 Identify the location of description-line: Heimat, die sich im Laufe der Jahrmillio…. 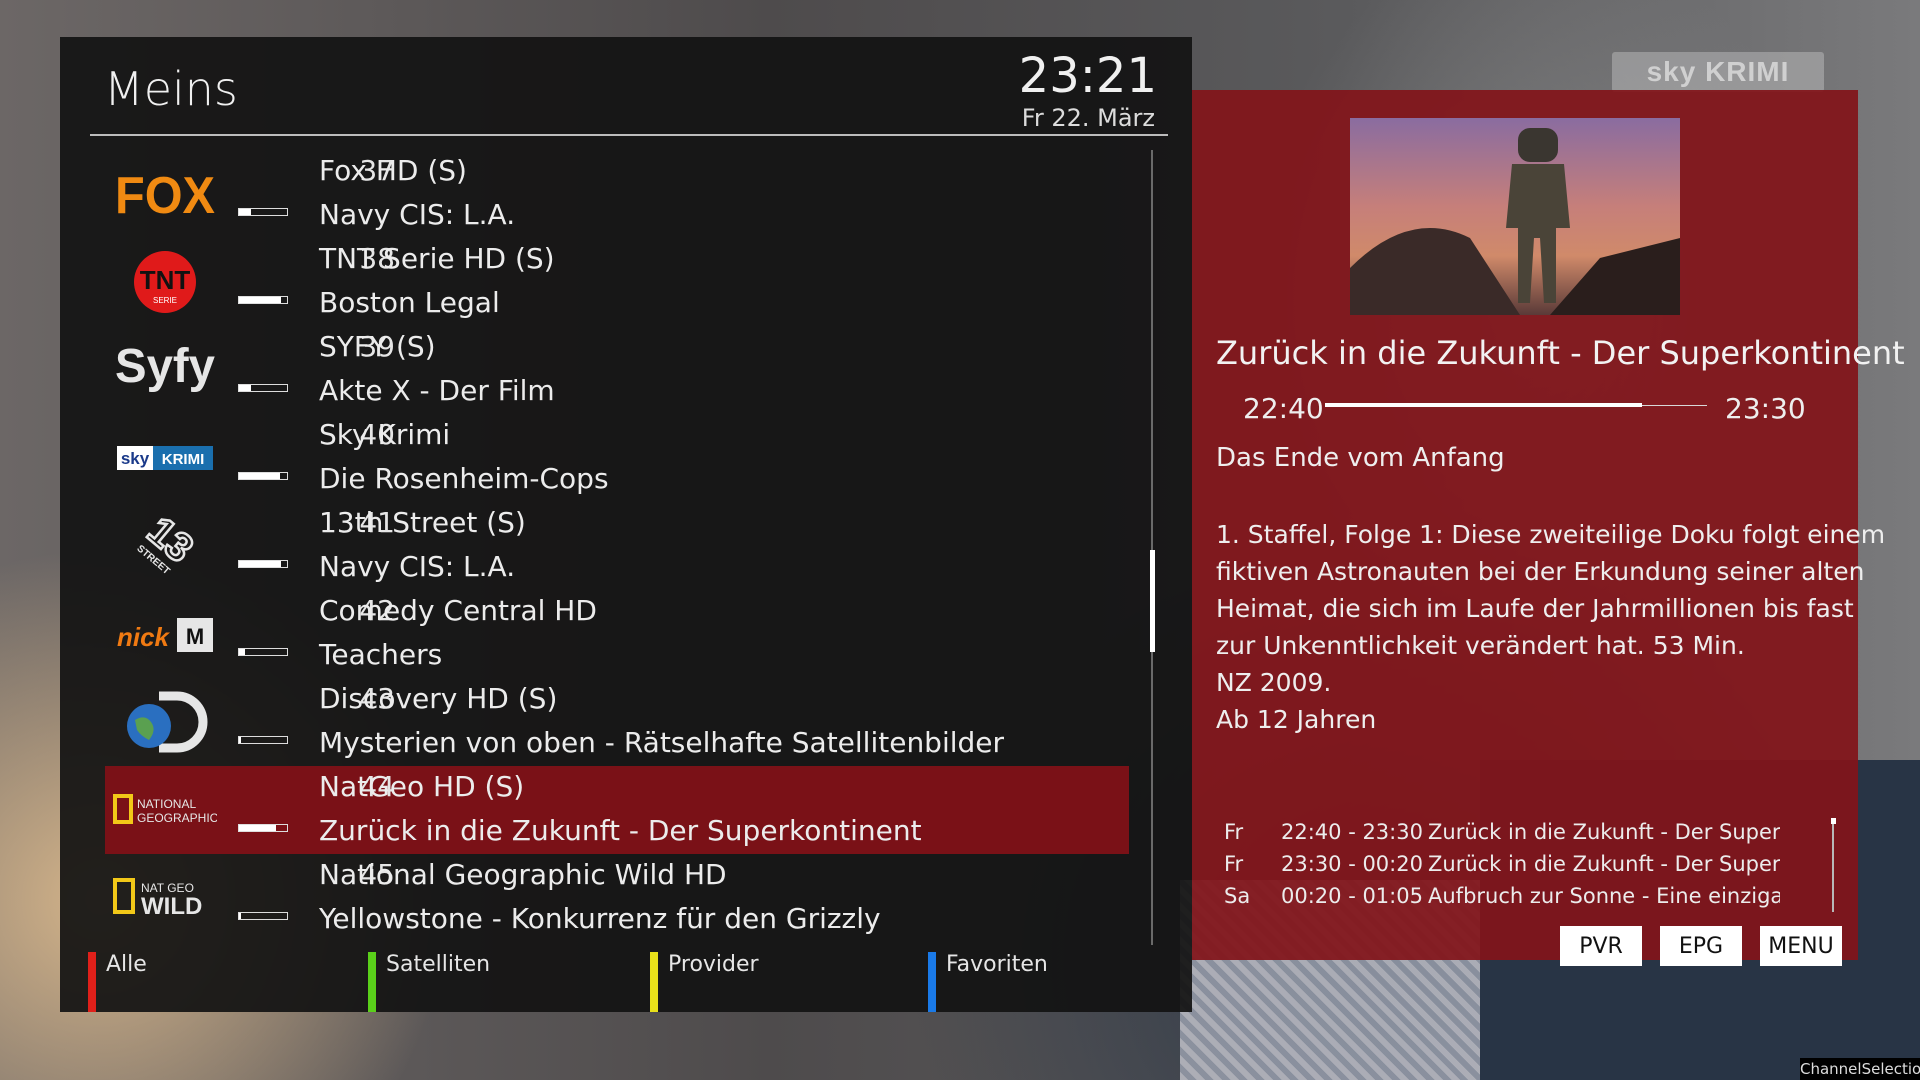
(1535, 608).